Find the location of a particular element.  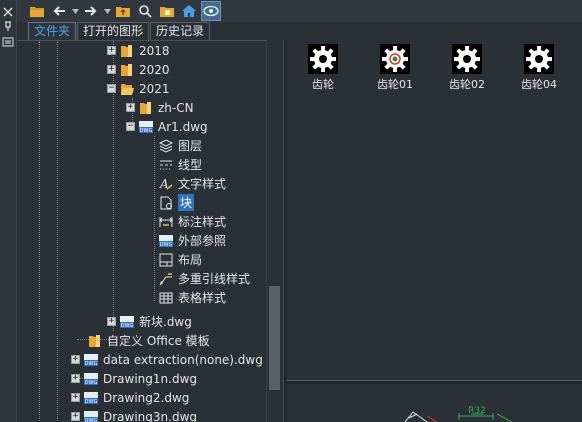

pin-icon is located at coordinates (8, 26).